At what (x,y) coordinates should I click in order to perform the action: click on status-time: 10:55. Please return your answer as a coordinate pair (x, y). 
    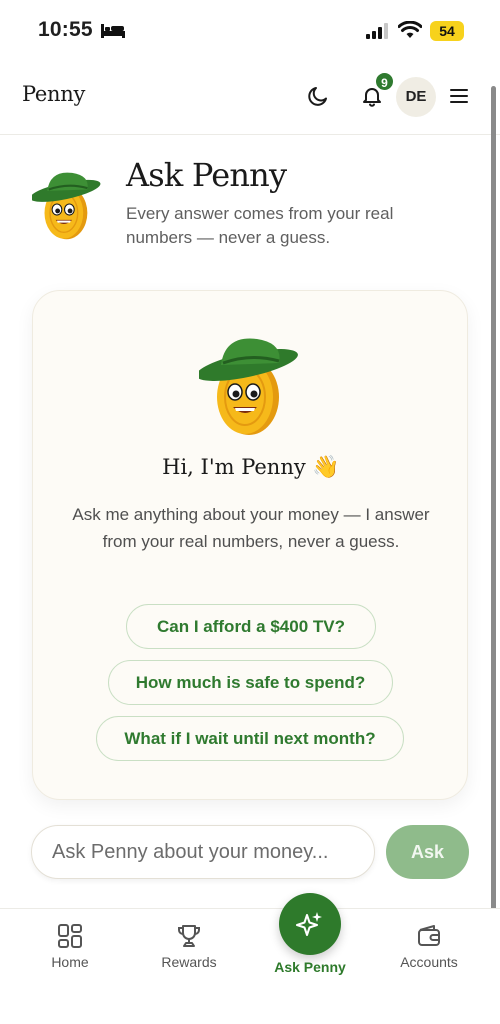
    Looking at the image, I should click on (65, 29).